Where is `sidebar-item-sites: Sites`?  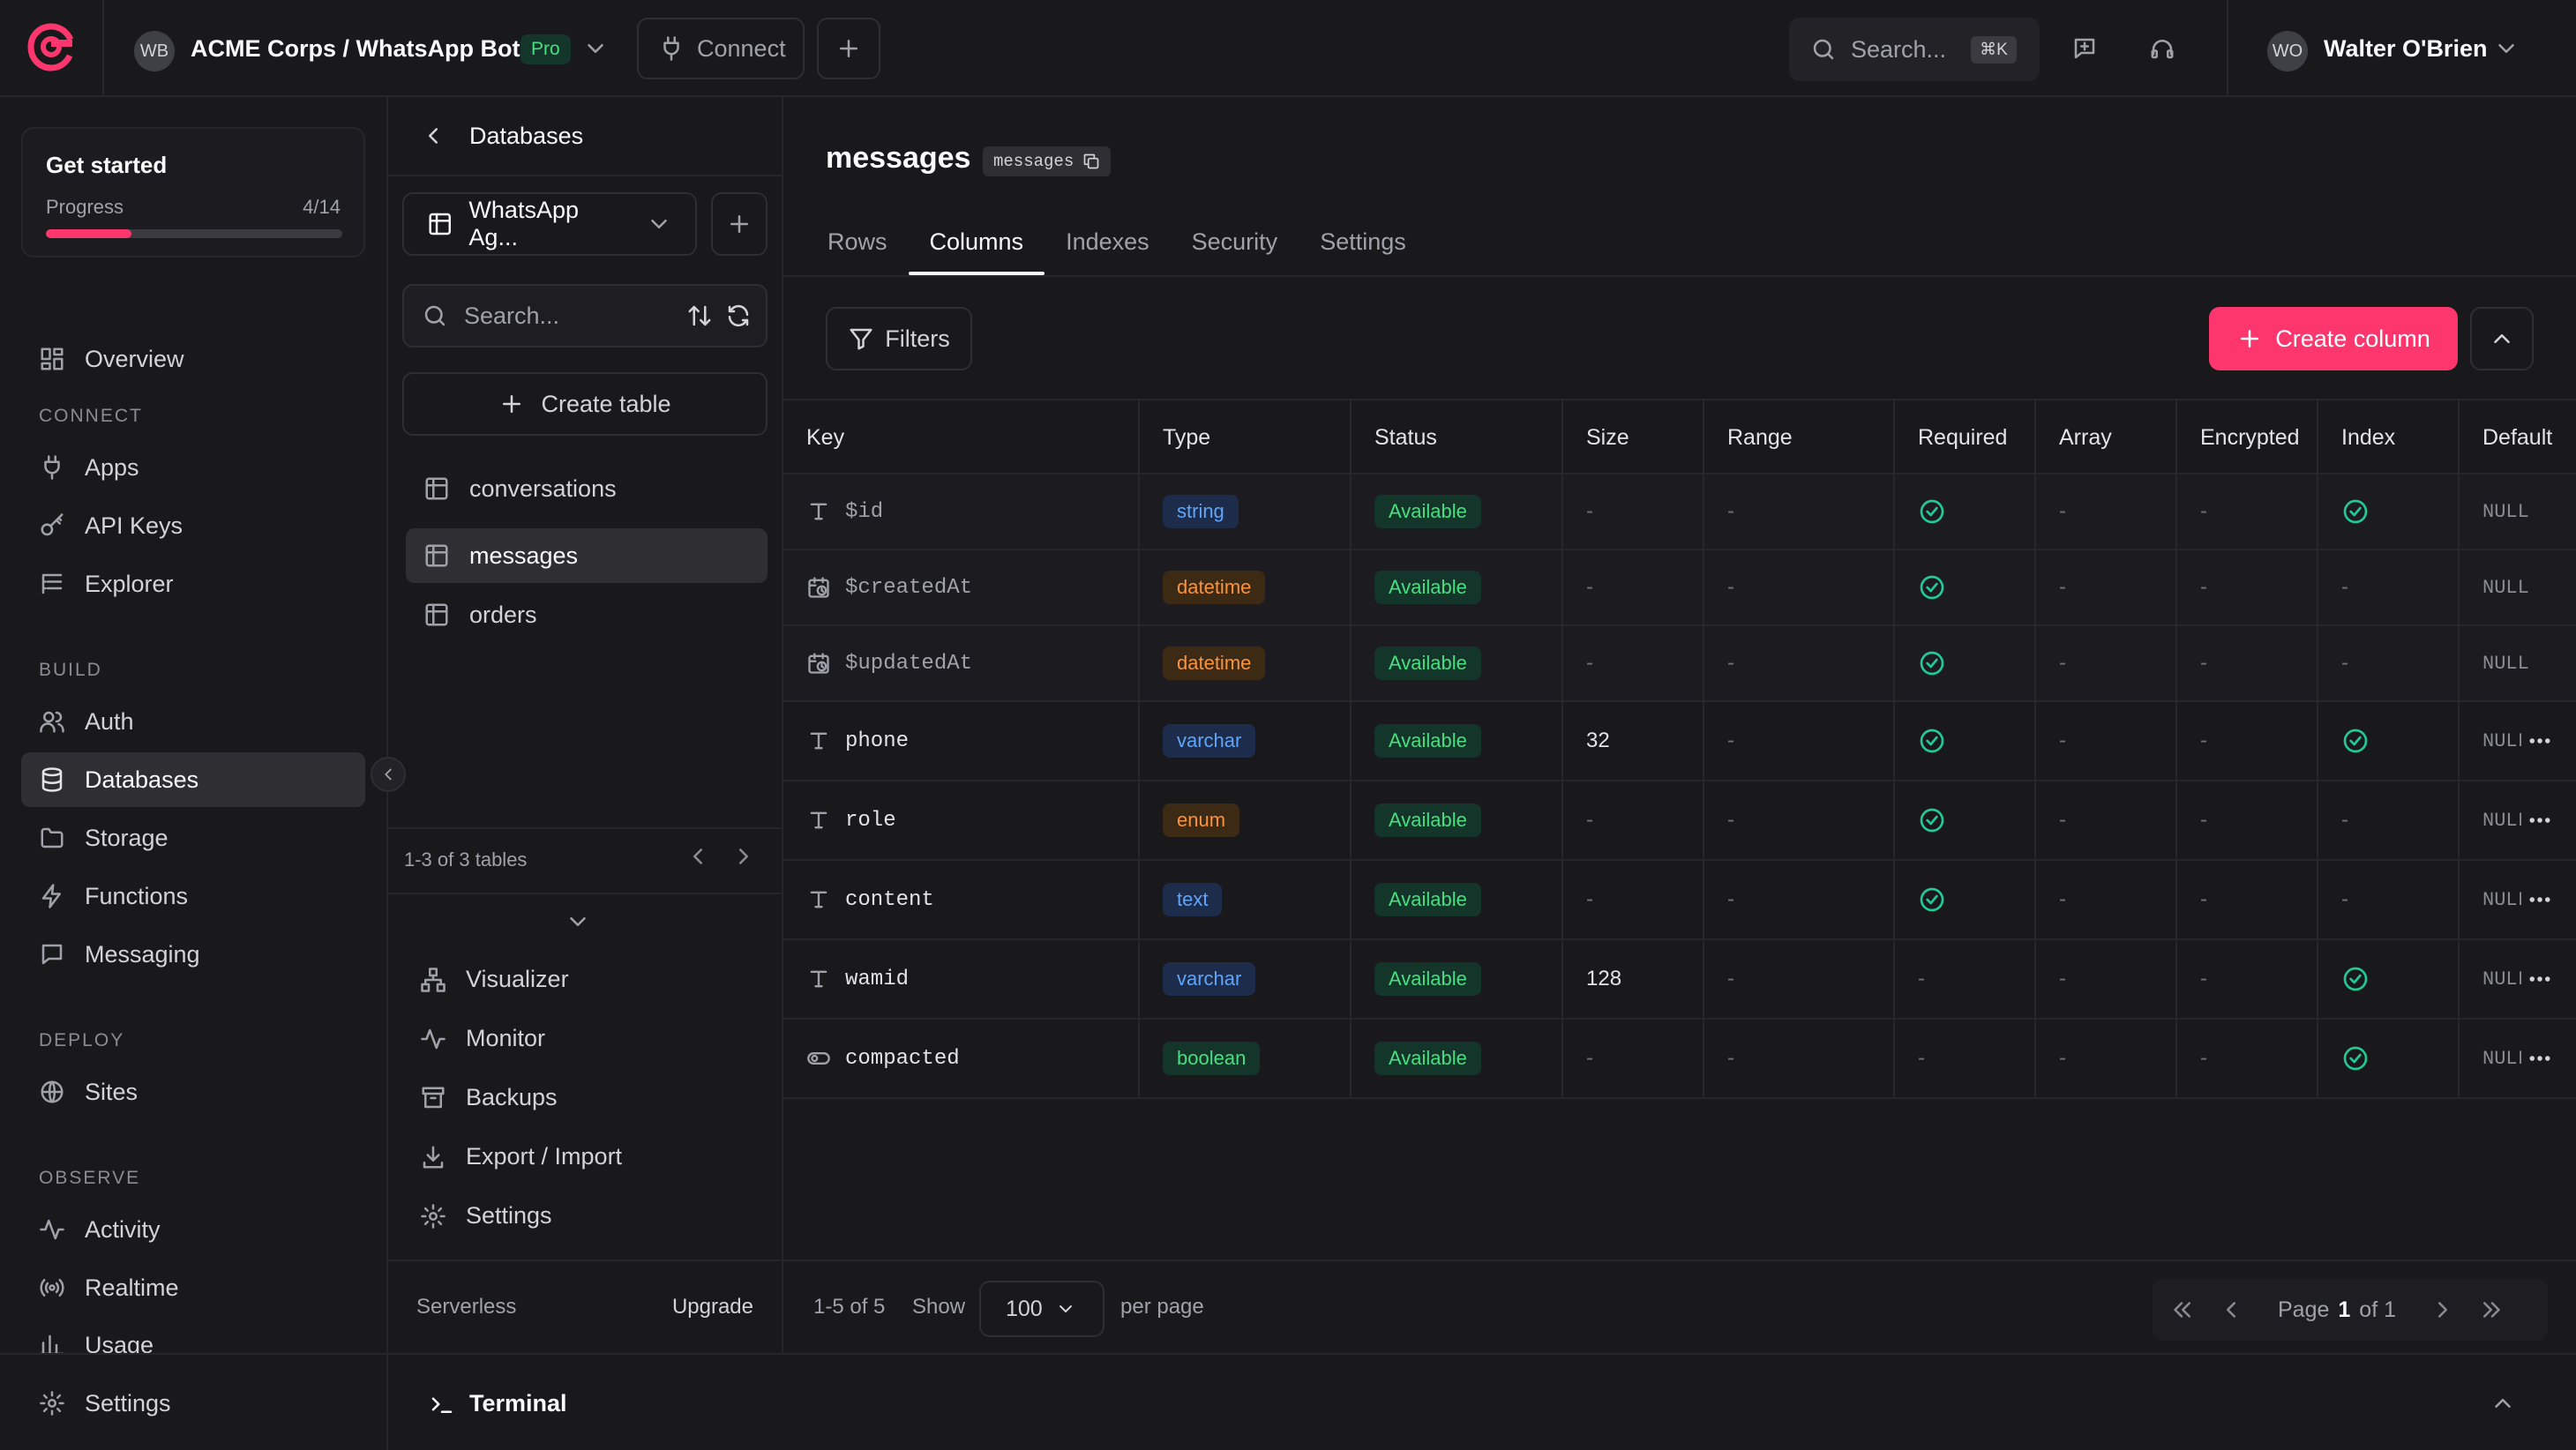
sidebar-item-sites: Sites is located at coordinates (193, 1092).